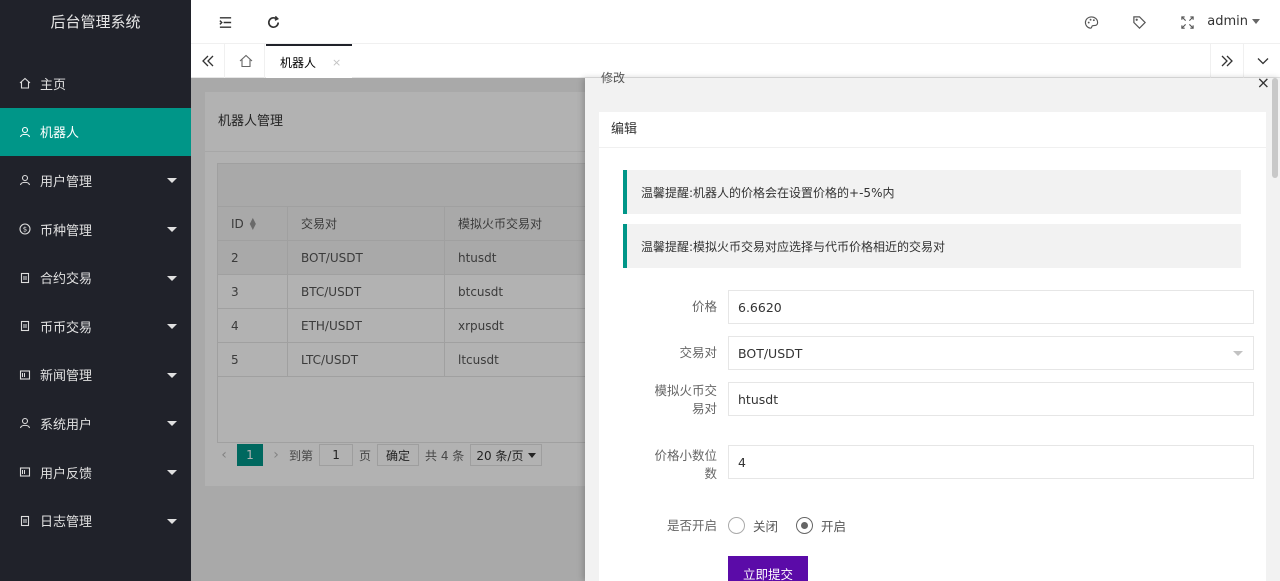 This screenshot has height=581, width=1280. Describe the element at coordinates (805, 525) in the screenshot. I see `radio-on-circle` at that location.